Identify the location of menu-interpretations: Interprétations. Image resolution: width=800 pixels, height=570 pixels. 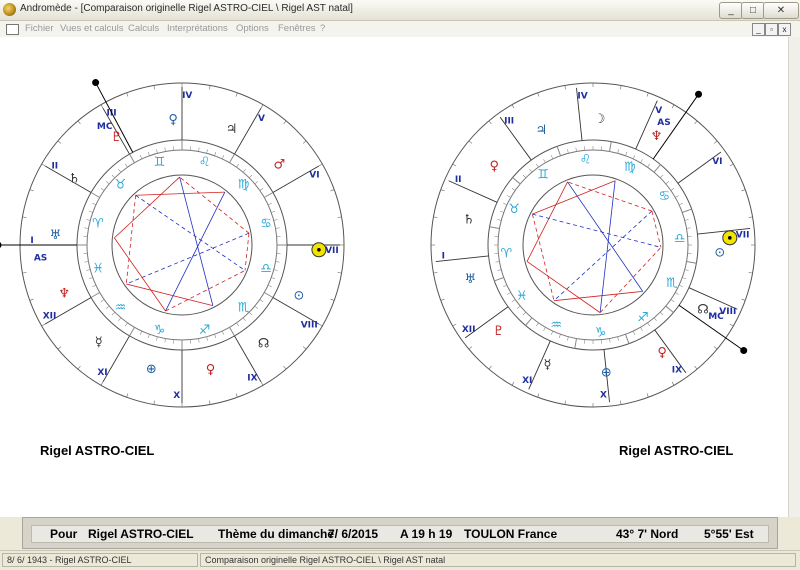
(197, 28).